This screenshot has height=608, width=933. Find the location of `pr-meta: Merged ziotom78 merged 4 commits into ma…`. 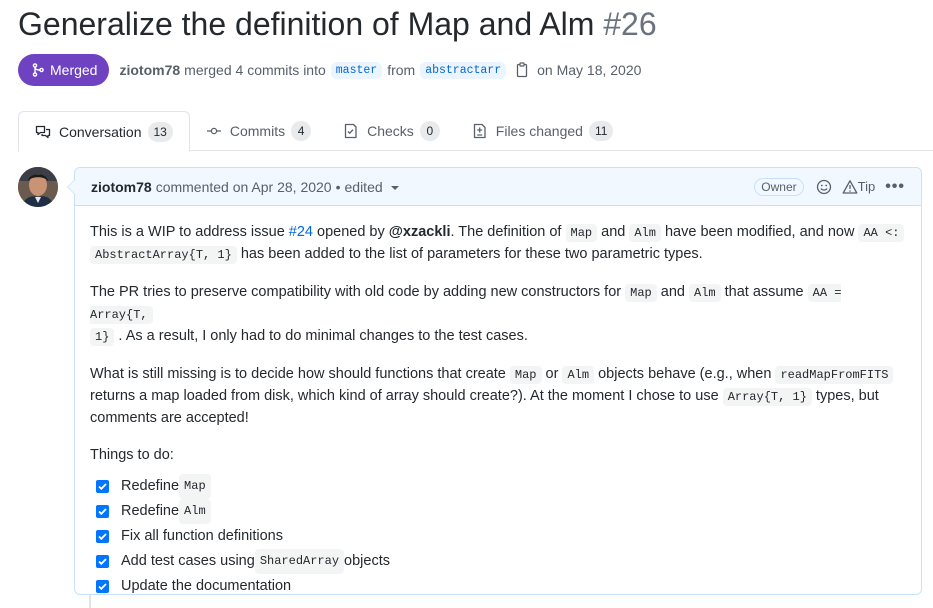

pr-meta: Merged ziotom78 merged 4 commits into ma… is located at coordinates (329, 70).